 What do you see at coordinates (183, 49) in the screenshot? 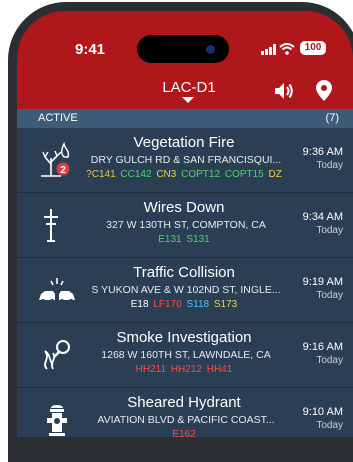
I see `dynamic-island` at bounding box center [183, 49].